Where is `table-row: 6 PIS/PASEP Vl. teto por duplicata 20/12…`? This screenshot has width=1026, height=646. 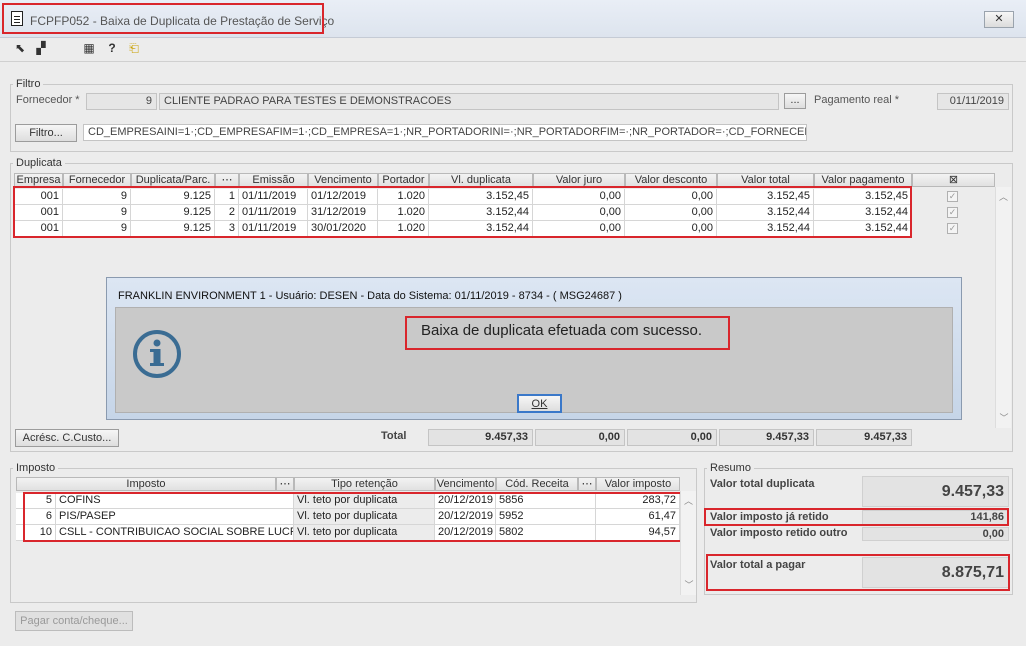
table-row: 6 PIS/PASEP Vl. teto por duplicata 20/12… is located at coordinates (348, 517).